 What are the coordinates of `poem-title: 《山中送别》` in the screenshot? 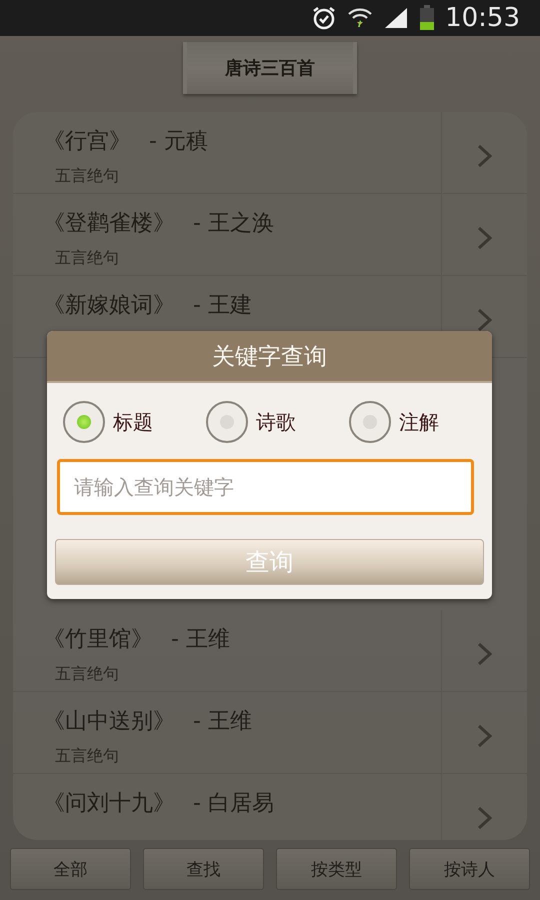 It's located at (109, 722).